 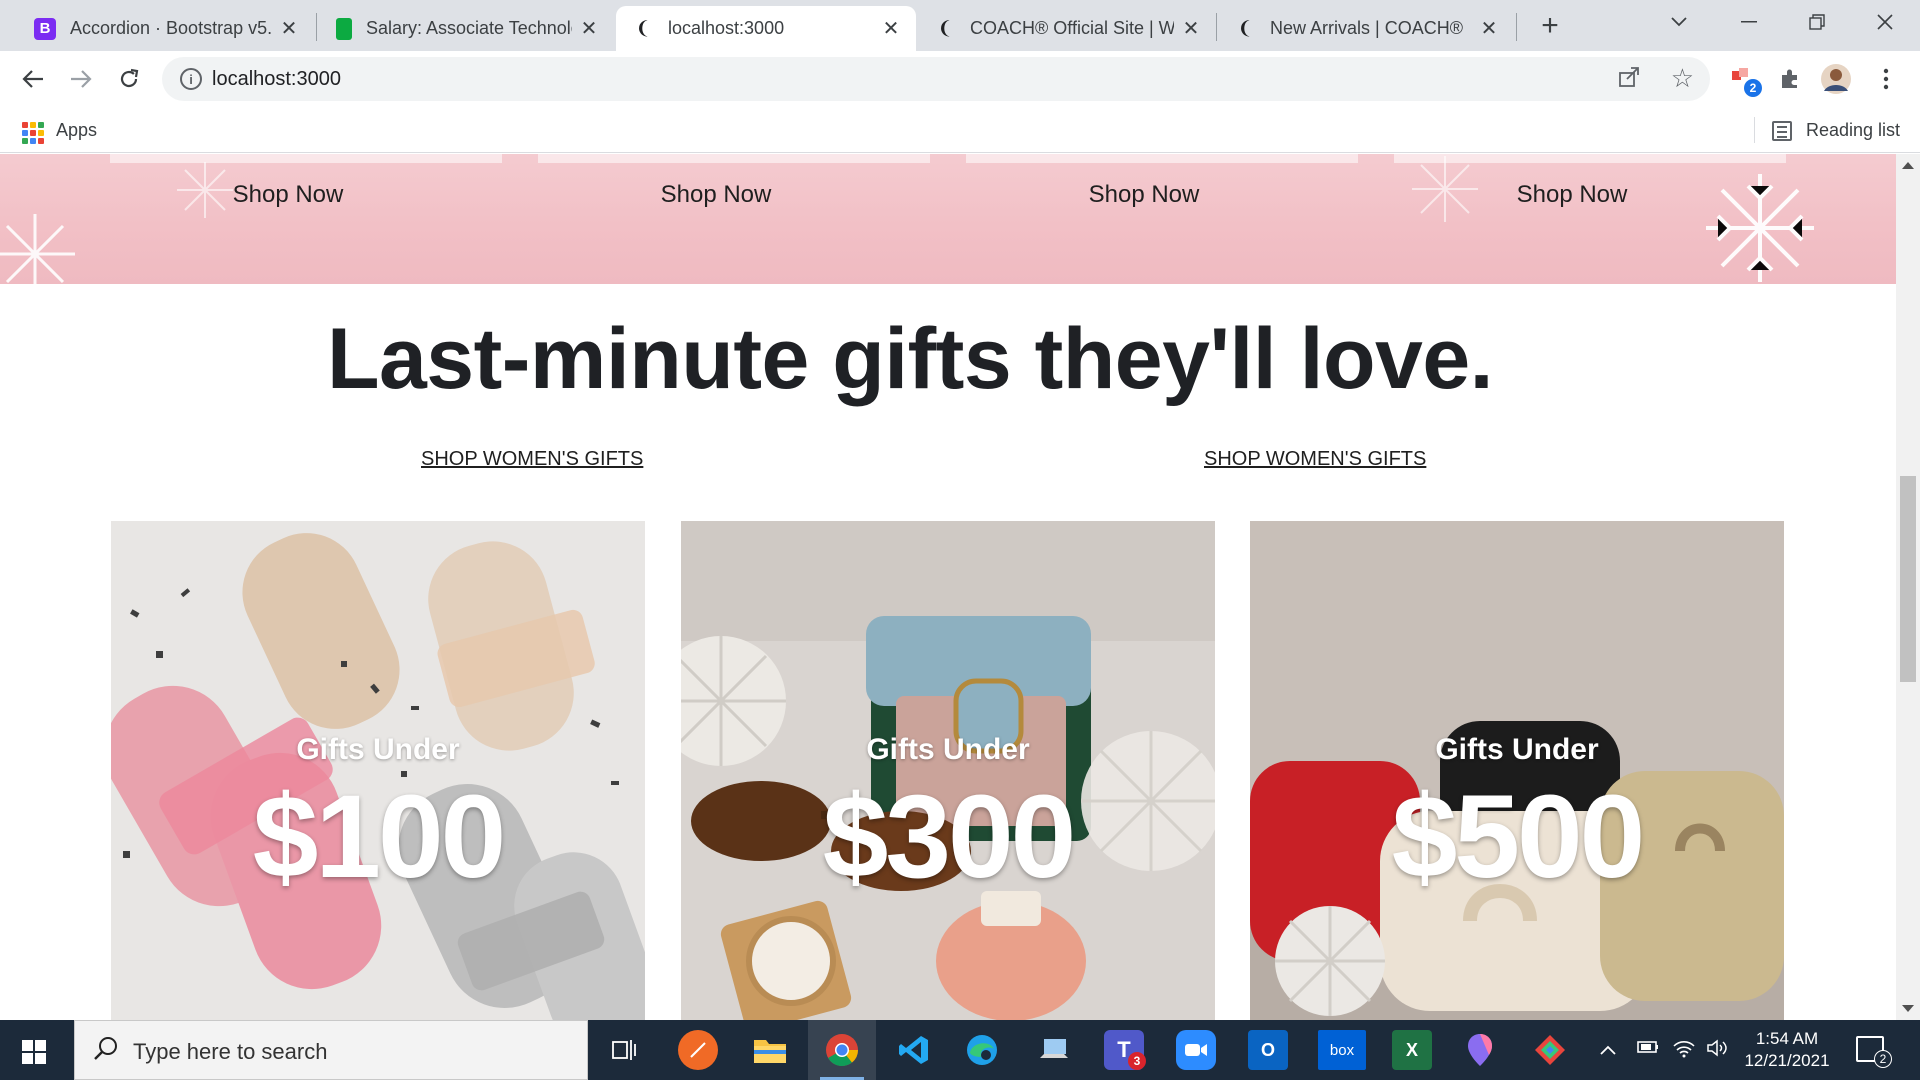 I want to click on notification-center-icon: 2, so click(x=1874, y=1052).